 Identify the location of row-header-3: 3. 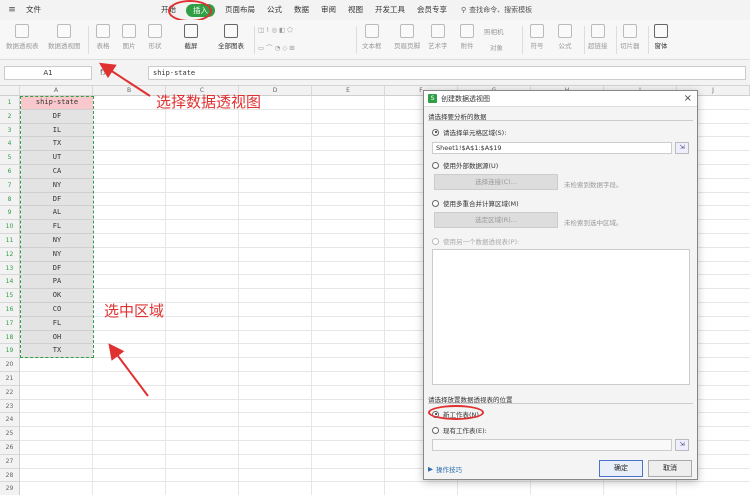
(10, 130).